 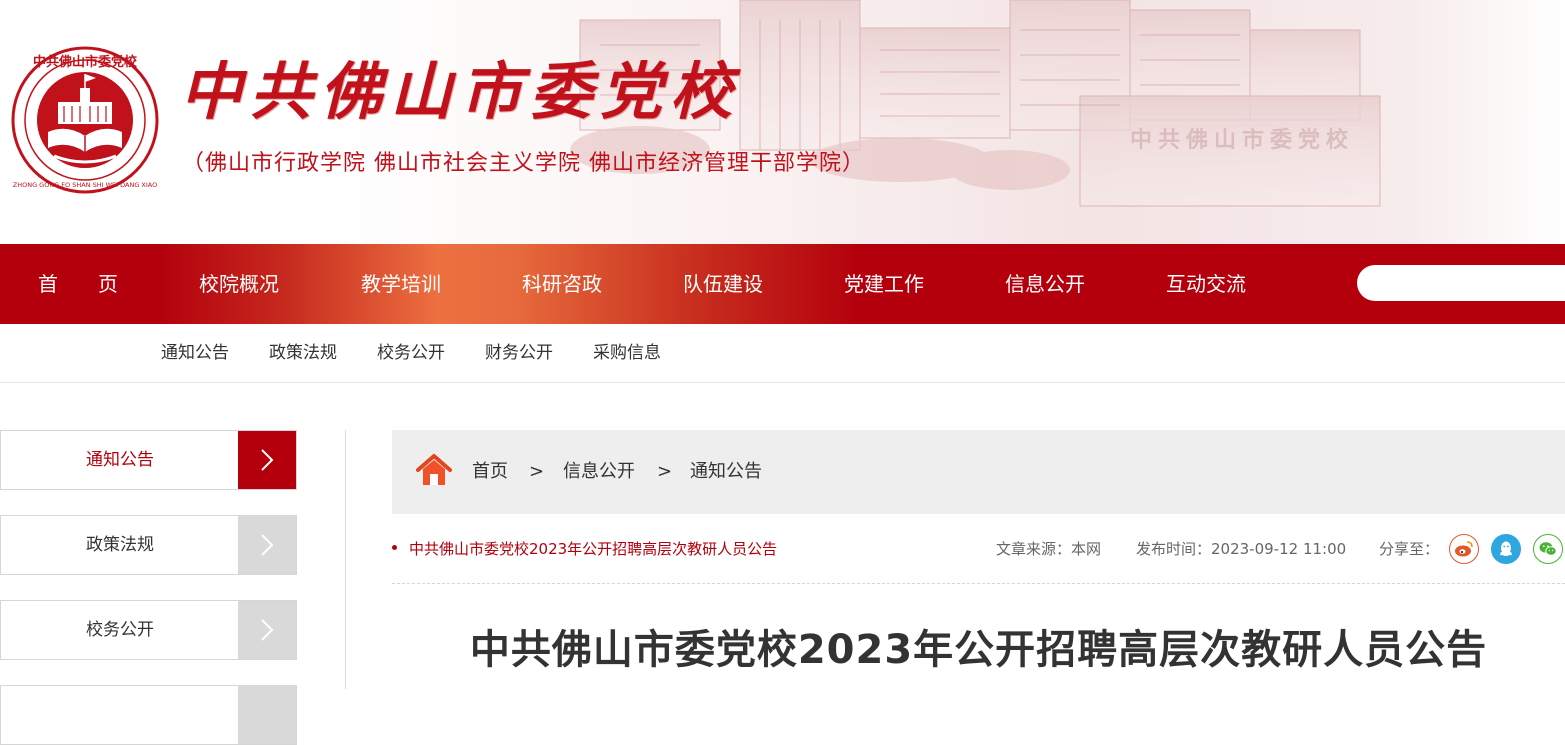 What do you see at coordinates (195, 353) in the screenshot?
I see `subnav-item-notices: 通知公告` at bounding box center [195, 353].